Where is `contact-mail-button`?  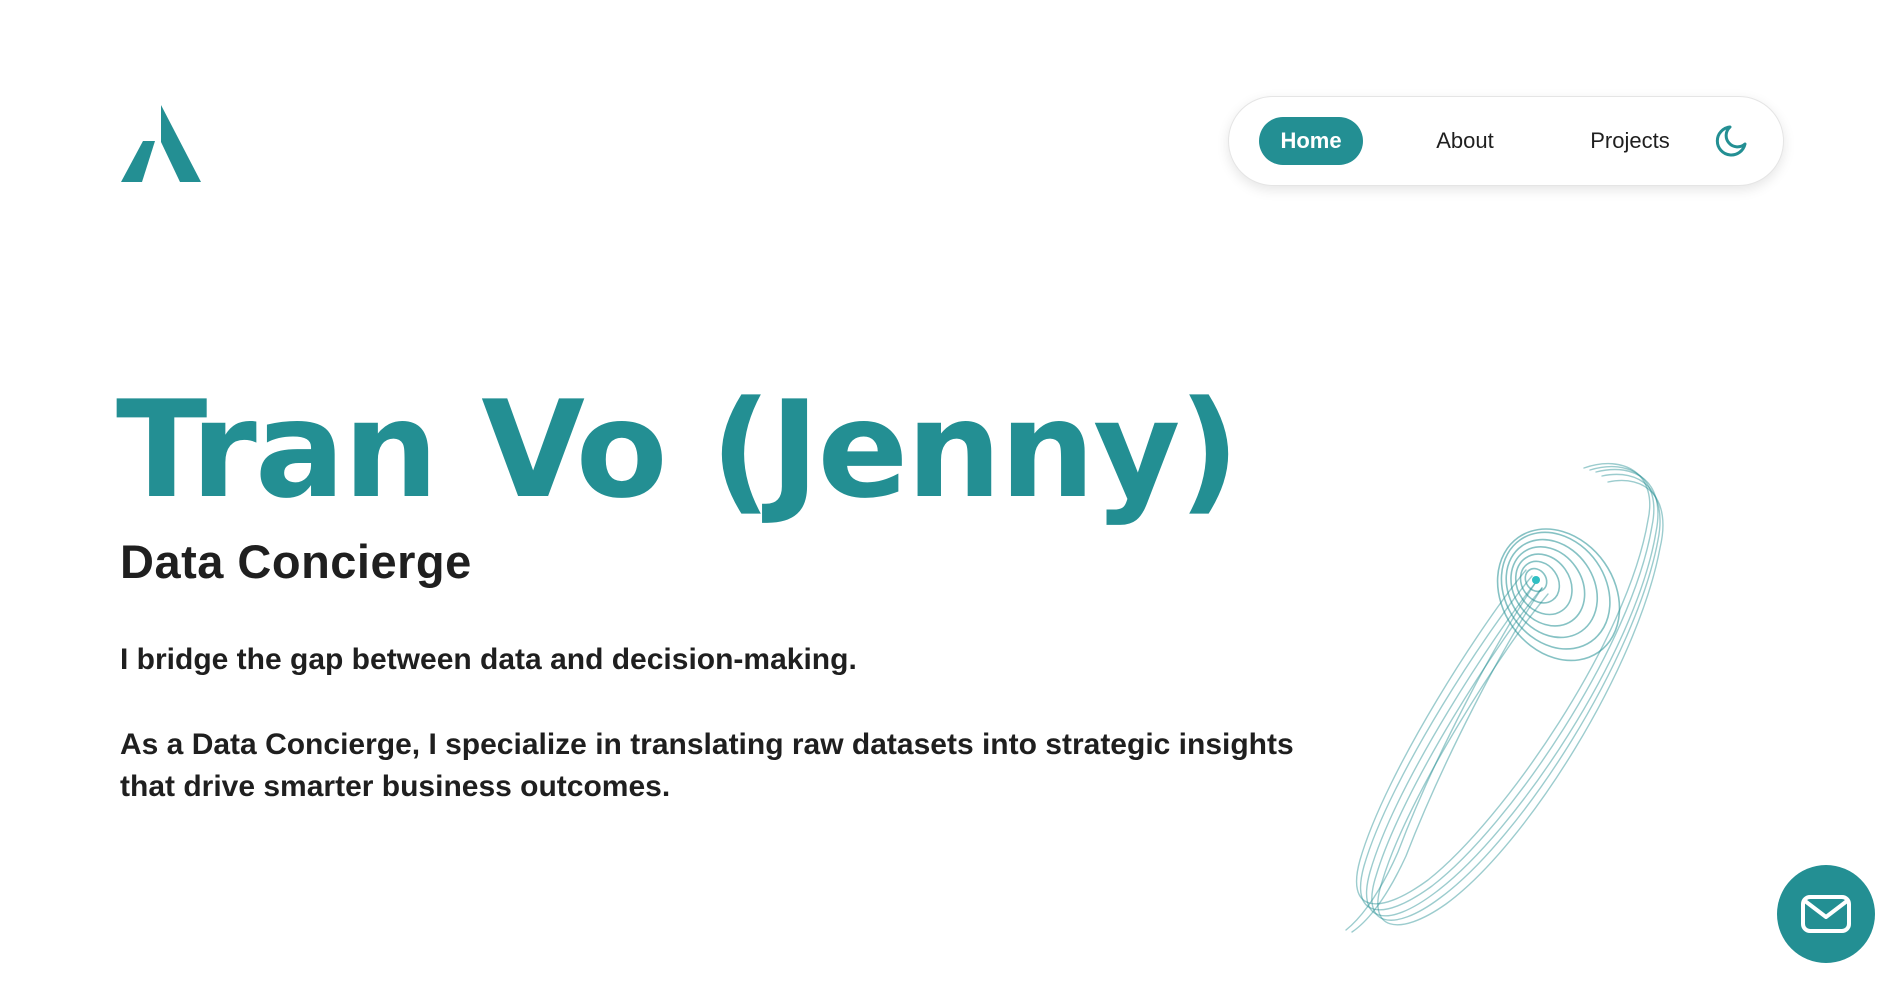
contact-mail-button is located at coordinates (1826, 914).